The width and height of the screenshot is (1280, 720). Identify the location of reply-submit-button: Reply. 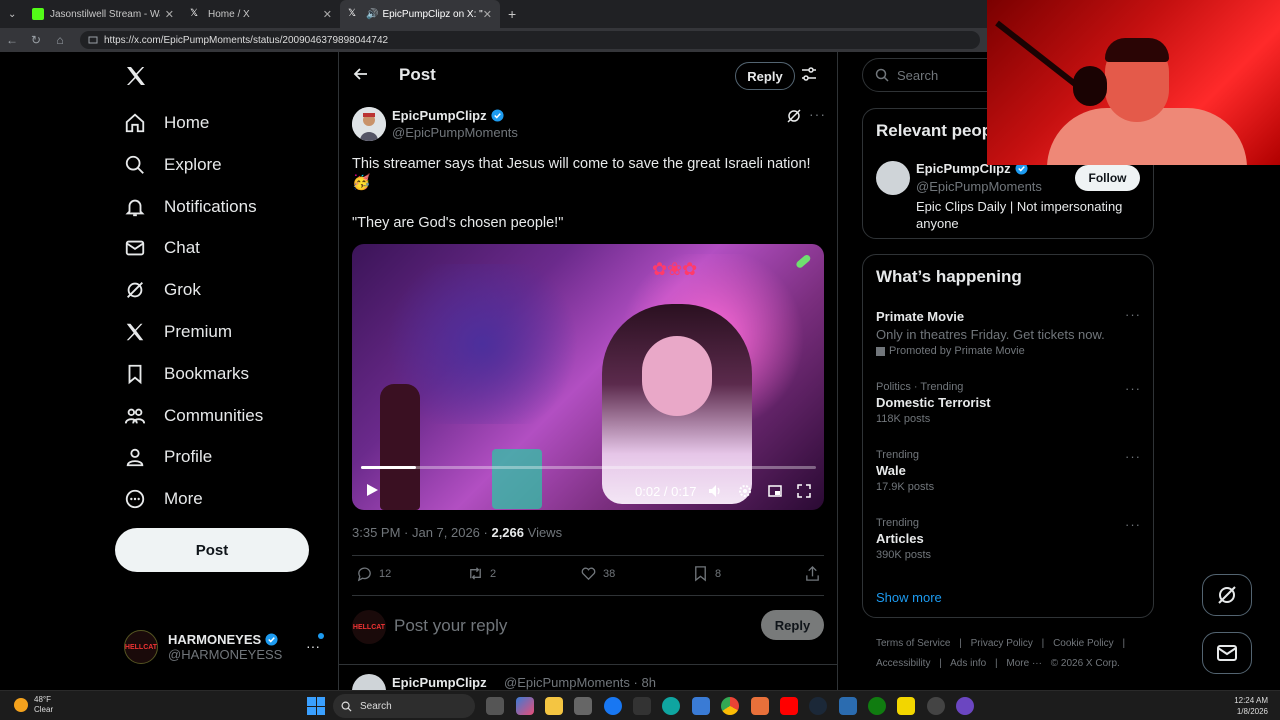
(792, 625).